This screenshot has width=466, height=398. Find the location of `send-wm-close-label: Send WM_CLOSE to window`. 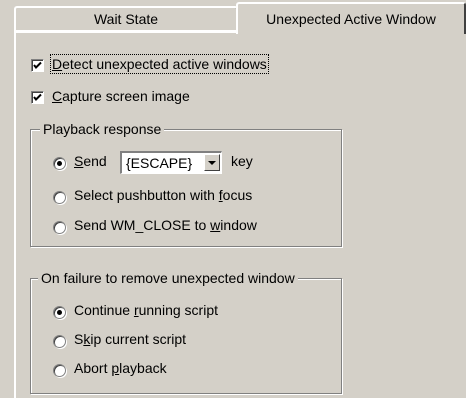

send-wm-close-label: Send WM_CLOSE to window is located at coordinates (165, 225).